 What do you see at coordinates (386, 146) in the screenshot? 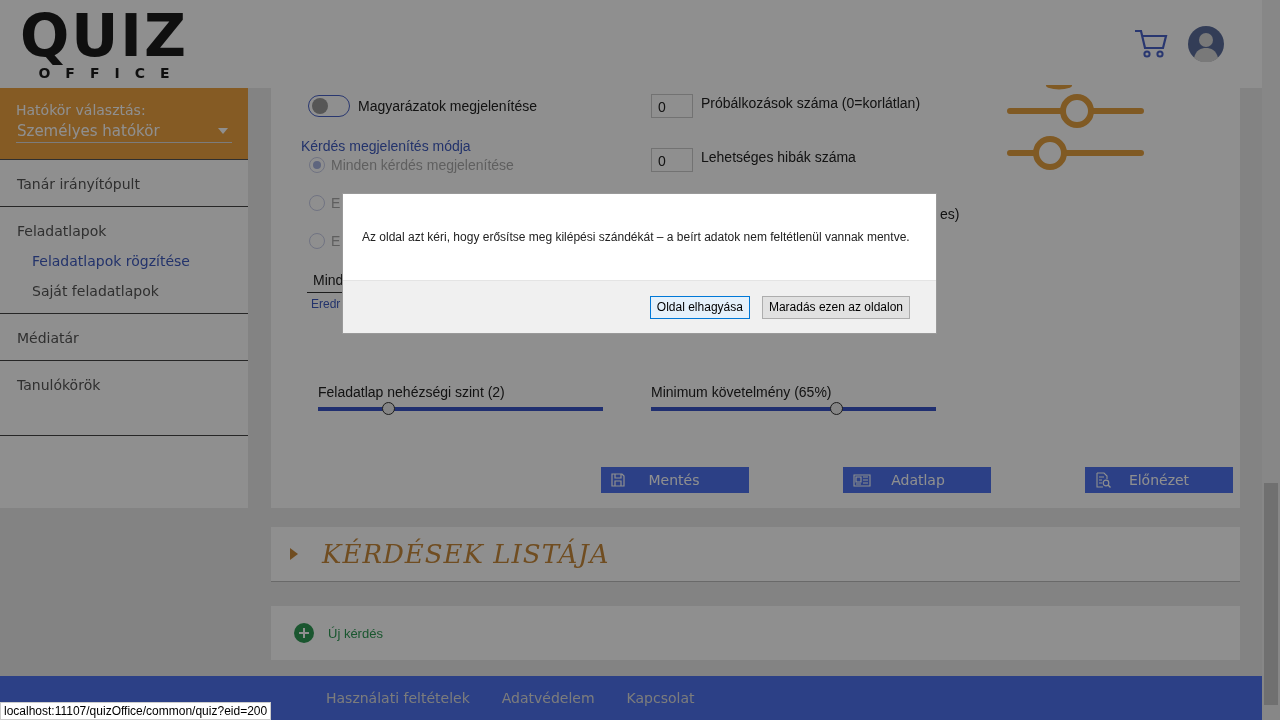
I see `section-title: Kérdés megjelenítés módja` at bounding box center [386, 146].